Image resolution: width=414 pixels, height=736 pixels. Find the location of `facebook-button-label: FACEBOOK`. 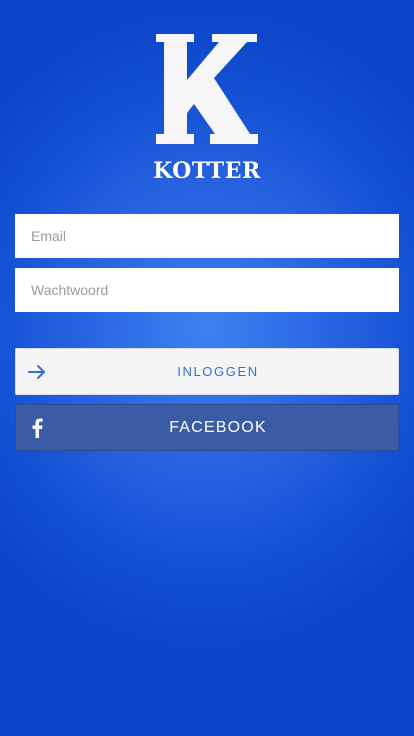

facebook-button-label: FACEBOOK is located at coordinates (218, 427).